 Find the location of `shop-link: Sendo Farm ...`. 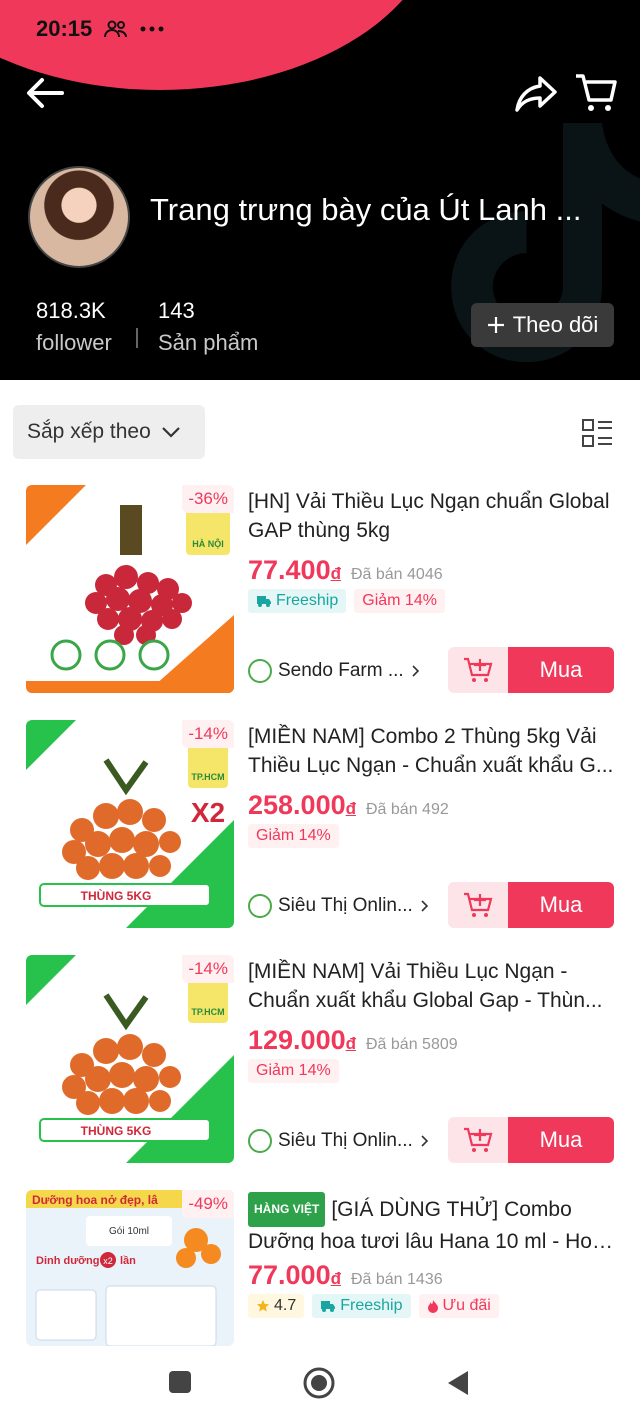

shop-link: Sendo Farm ... is located at coordinates (334, 671).